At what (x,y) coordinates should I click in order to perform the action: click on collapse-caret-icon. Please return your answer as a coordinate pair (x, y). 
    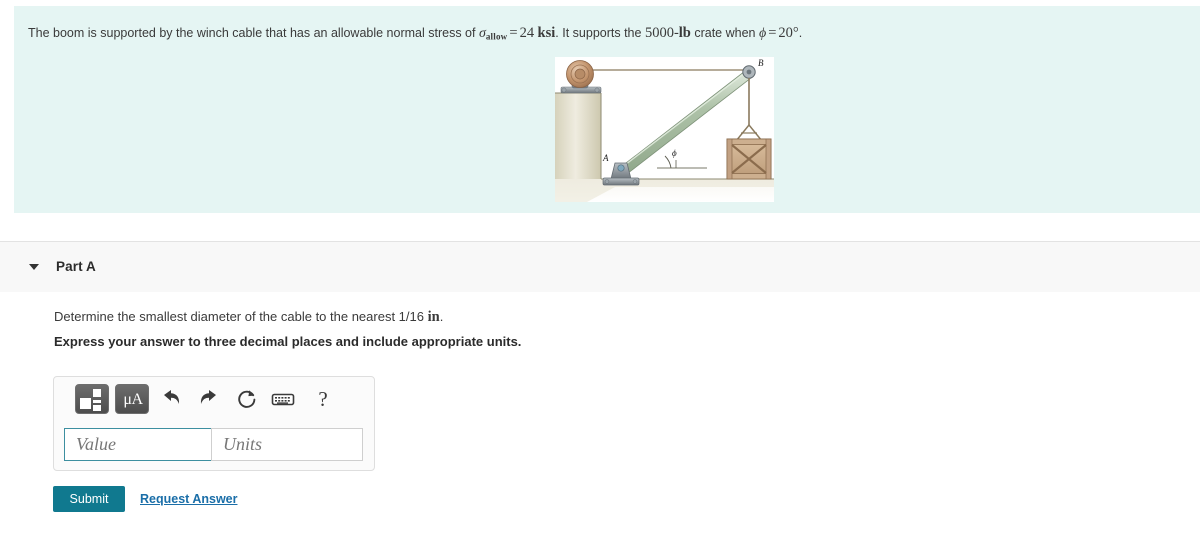
    Looking at the image, I should click on (34, 267).